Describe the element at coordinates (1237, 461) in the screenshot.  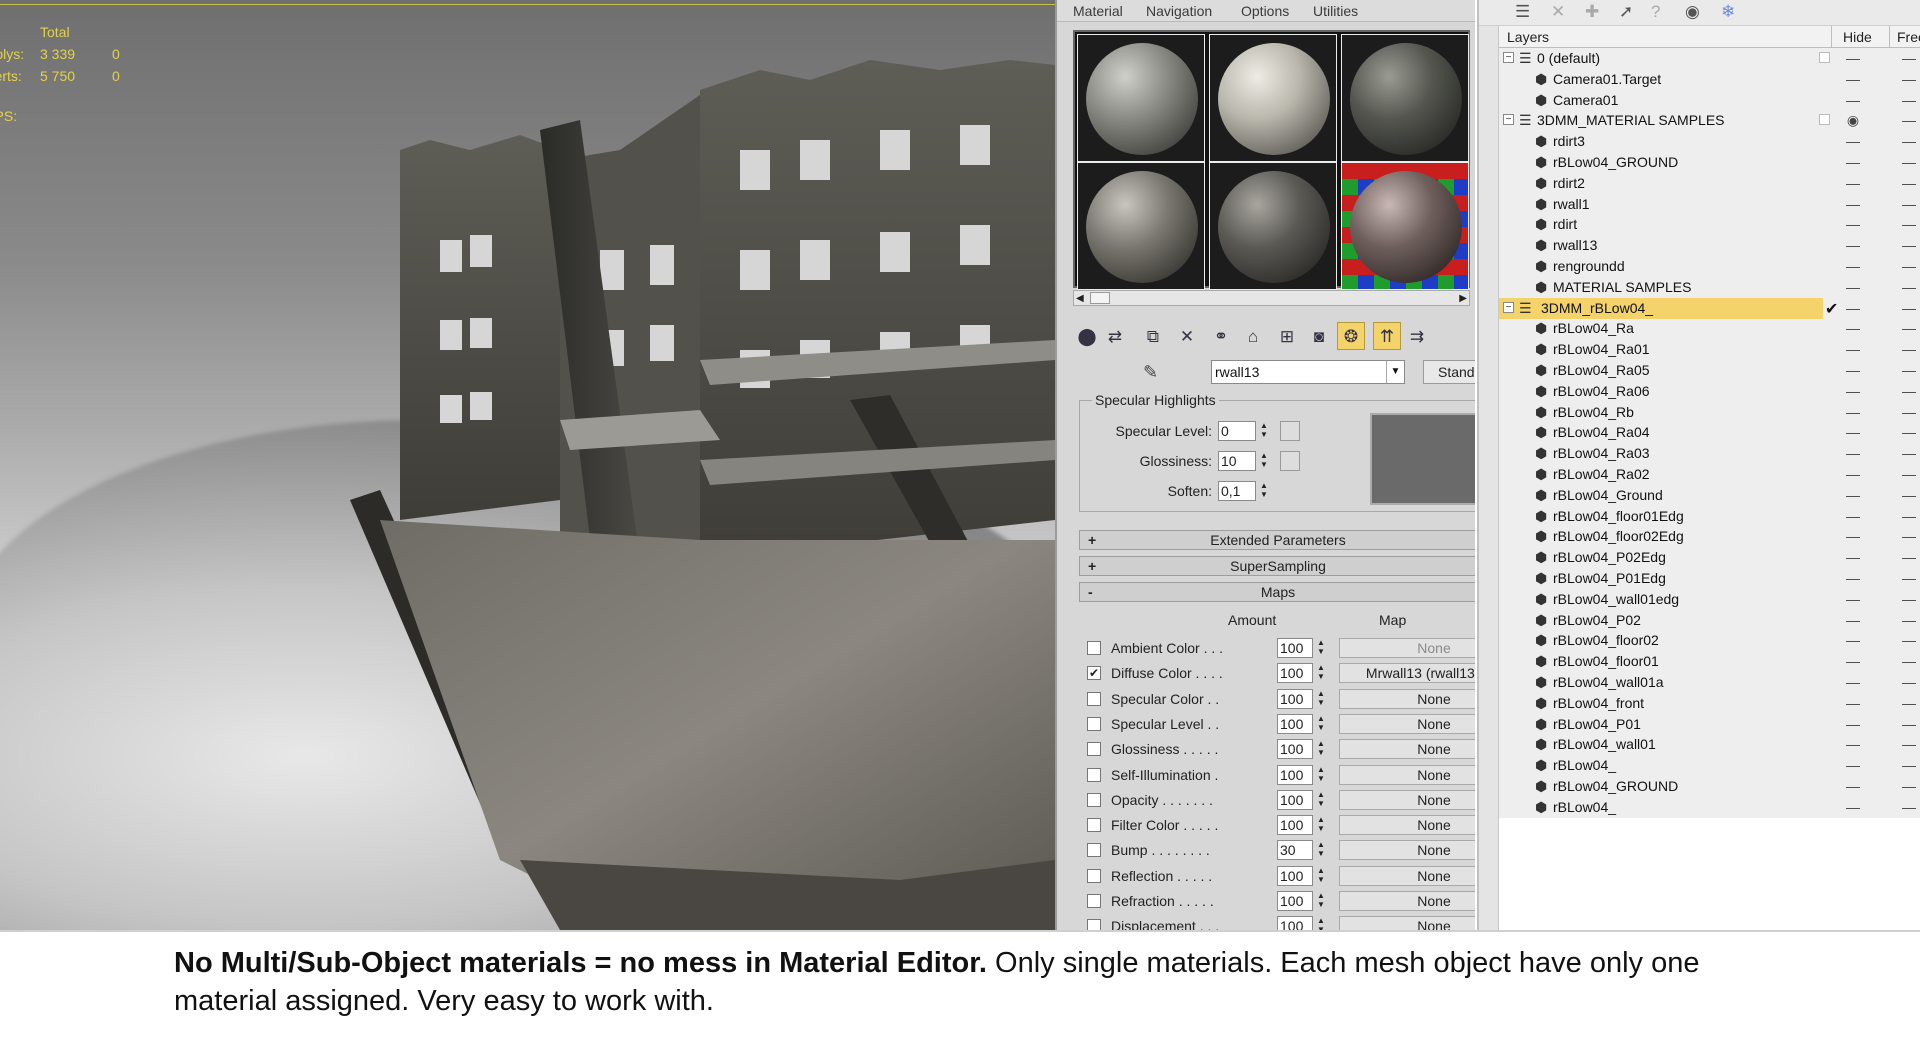
I see `glossiness-spinner: 10` at that location.